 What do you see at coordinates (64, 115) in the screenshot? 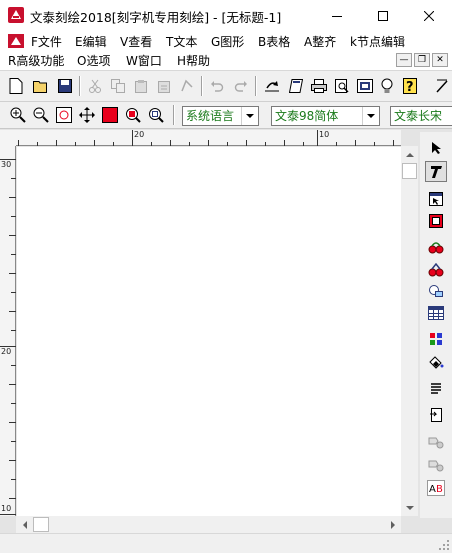
I see `zoom-window-icon` at bounding box center [64, 115].